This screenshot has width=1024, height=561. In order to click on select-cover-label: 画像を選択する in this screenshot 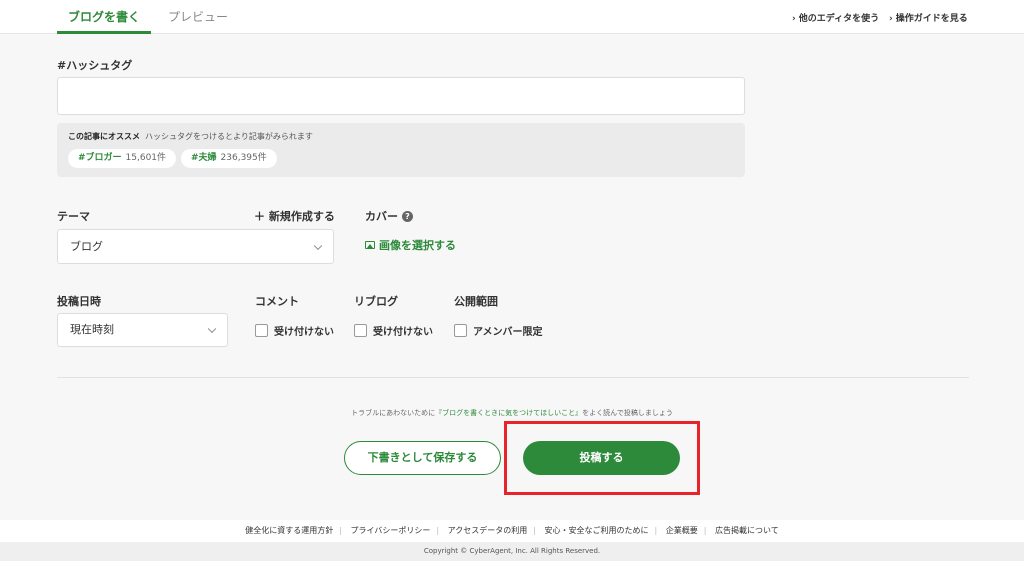, I will do `click(417, 245)`.